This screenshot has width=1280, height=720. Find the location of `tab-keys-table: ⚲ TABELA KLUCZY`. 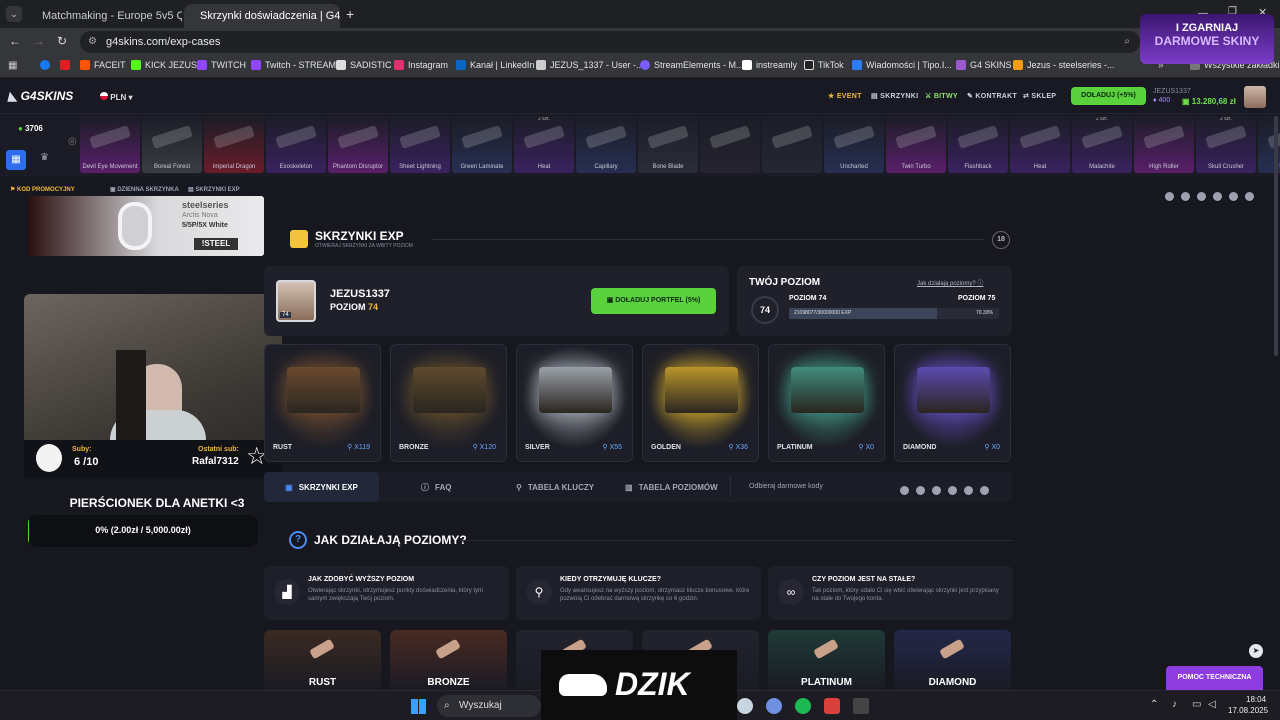

tab-keys-table: ⚲ TABELA KLUCZY is located at coordinates (555, 487).